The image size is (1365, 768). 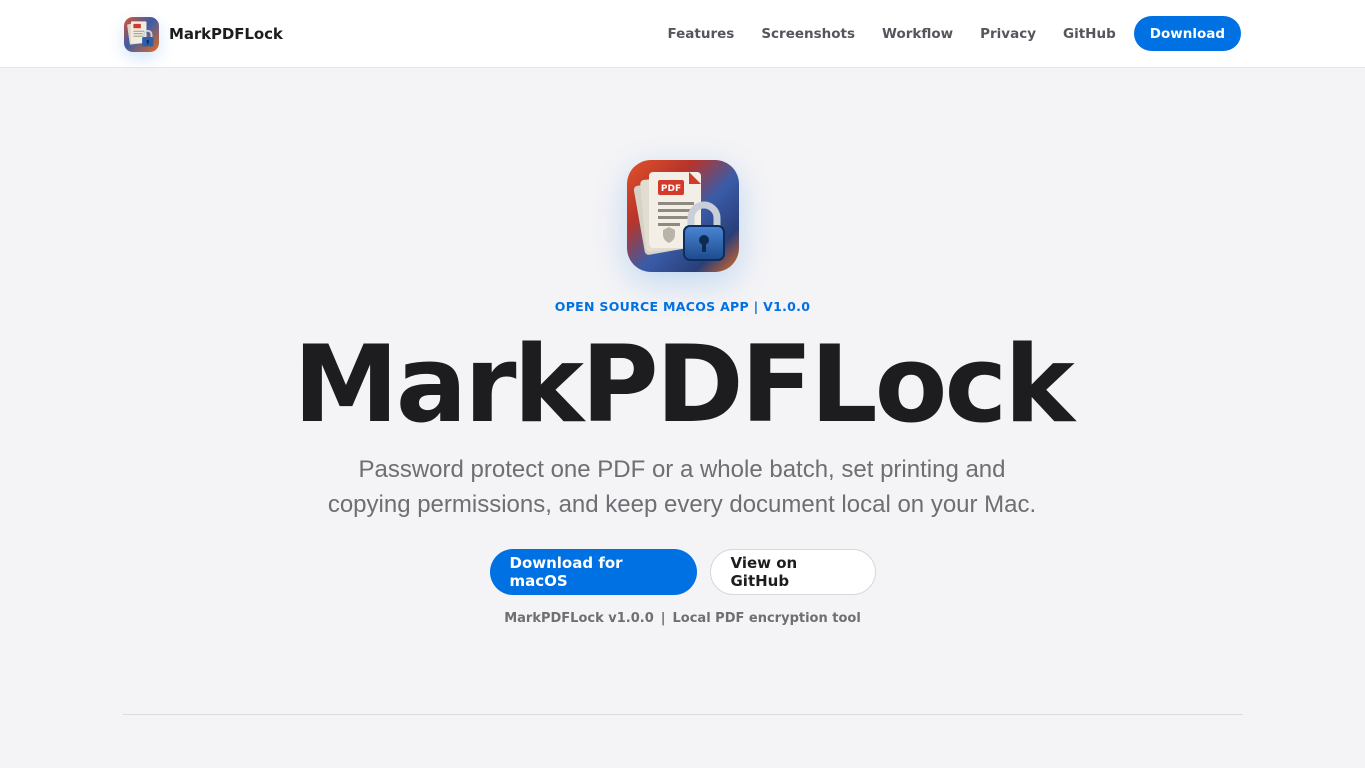 What do you see at coordinates (700, 34) in the screenshot?
I see `nav-link-features: Features` at bounding box center [700, 34].